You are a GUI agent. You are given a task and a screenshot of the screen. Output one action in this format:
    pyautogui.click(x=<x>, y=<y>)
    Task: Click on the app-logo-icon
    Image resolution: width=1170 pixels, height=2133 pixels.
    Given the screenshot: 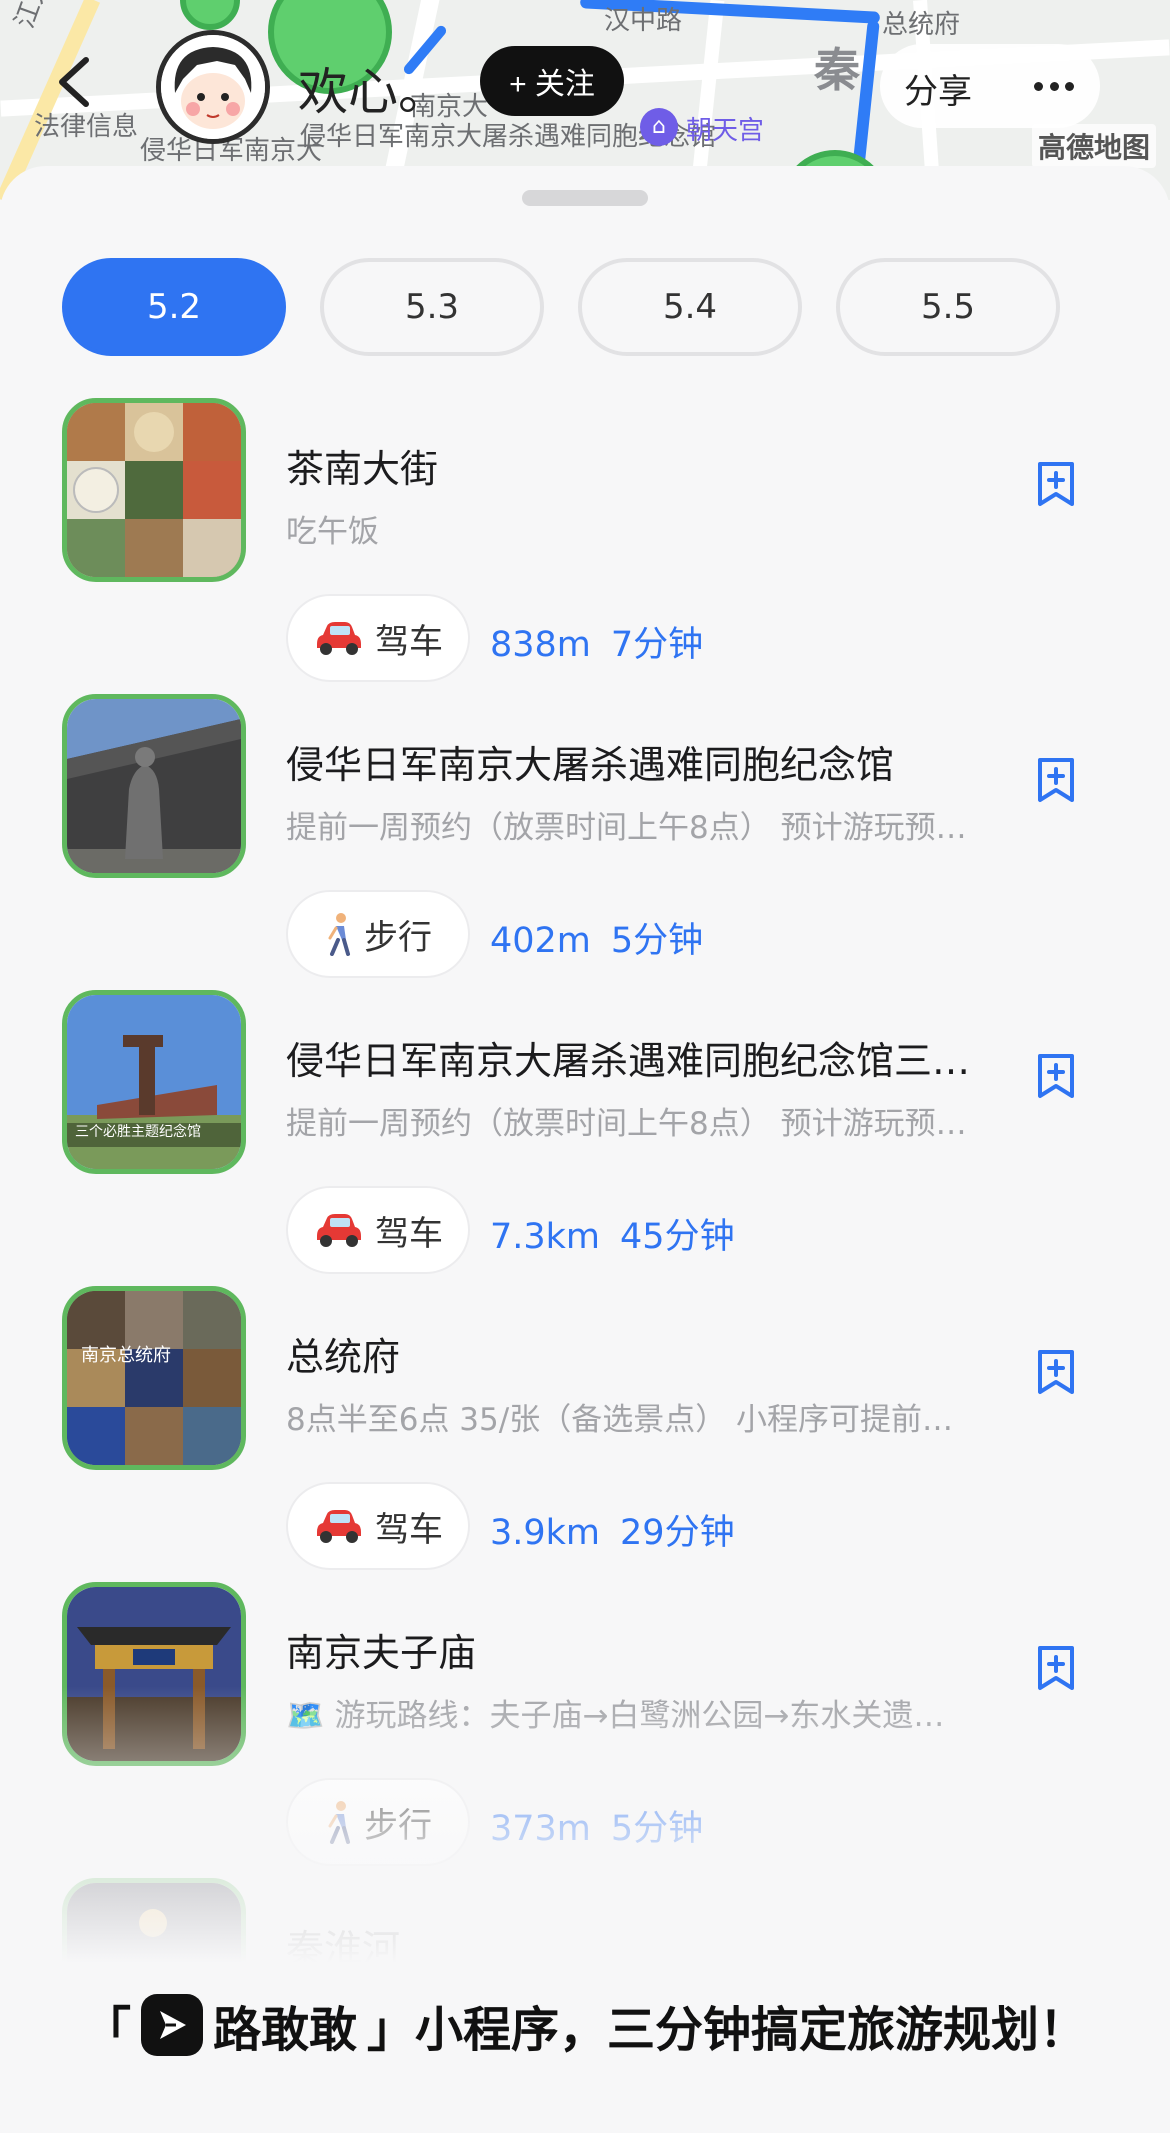 What is the action you would take?
    pyautogui.click(x=171, y=2025)
    